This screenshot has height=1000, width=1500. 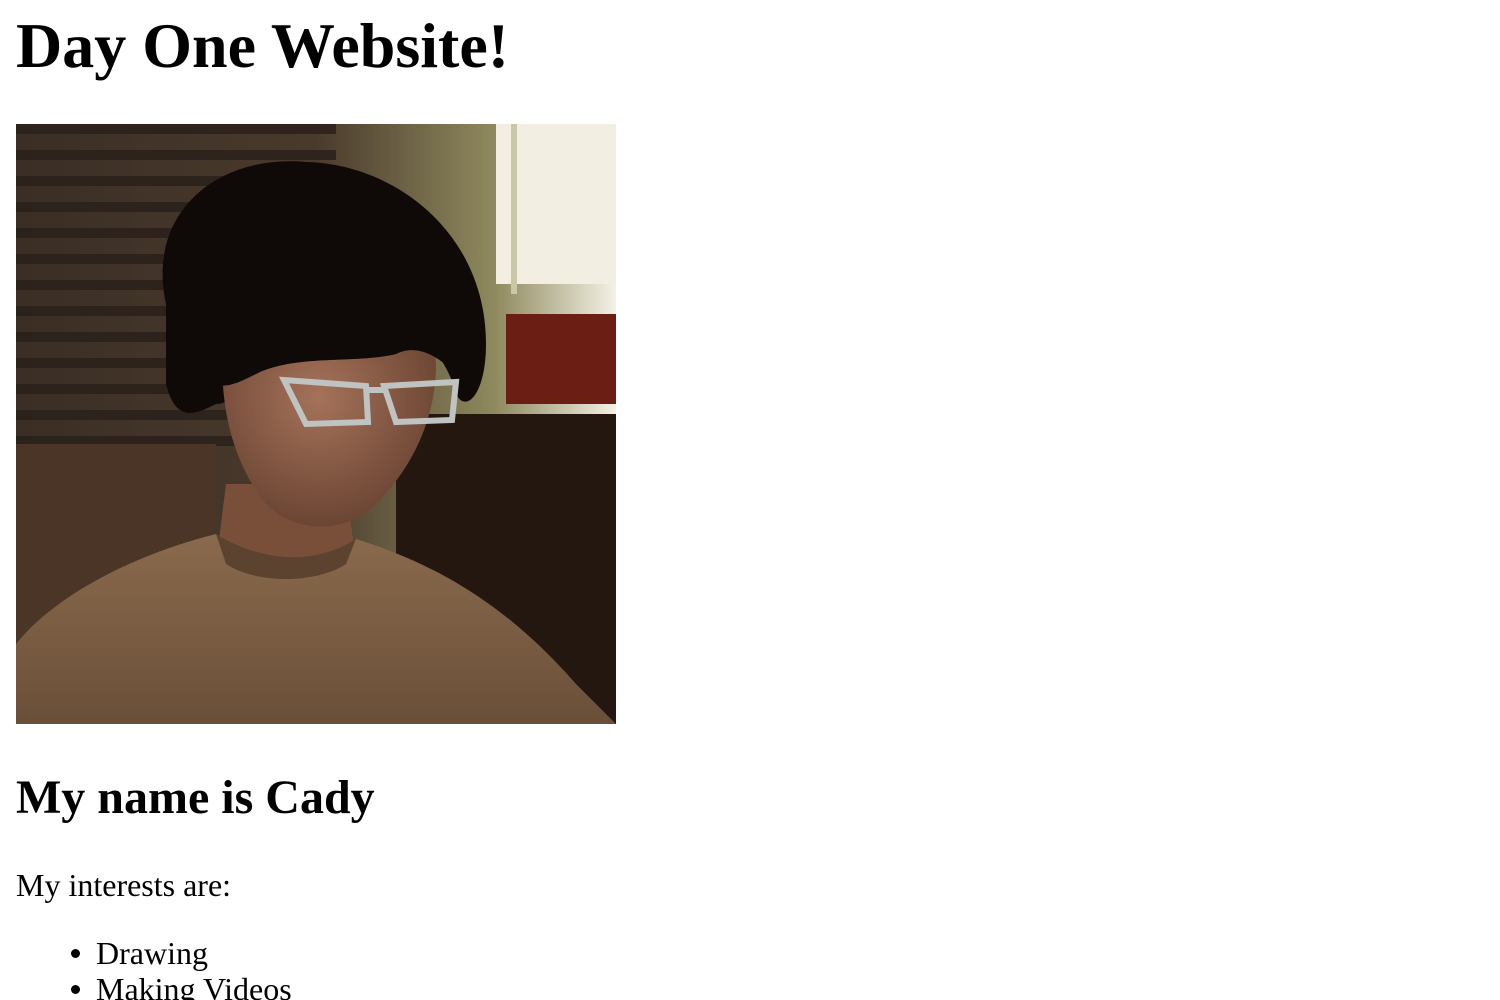 What do you see at coordinates (195, 797) in the screenshot?
I see `name-heading: My name is Cady` at bounding box center [195, 797].